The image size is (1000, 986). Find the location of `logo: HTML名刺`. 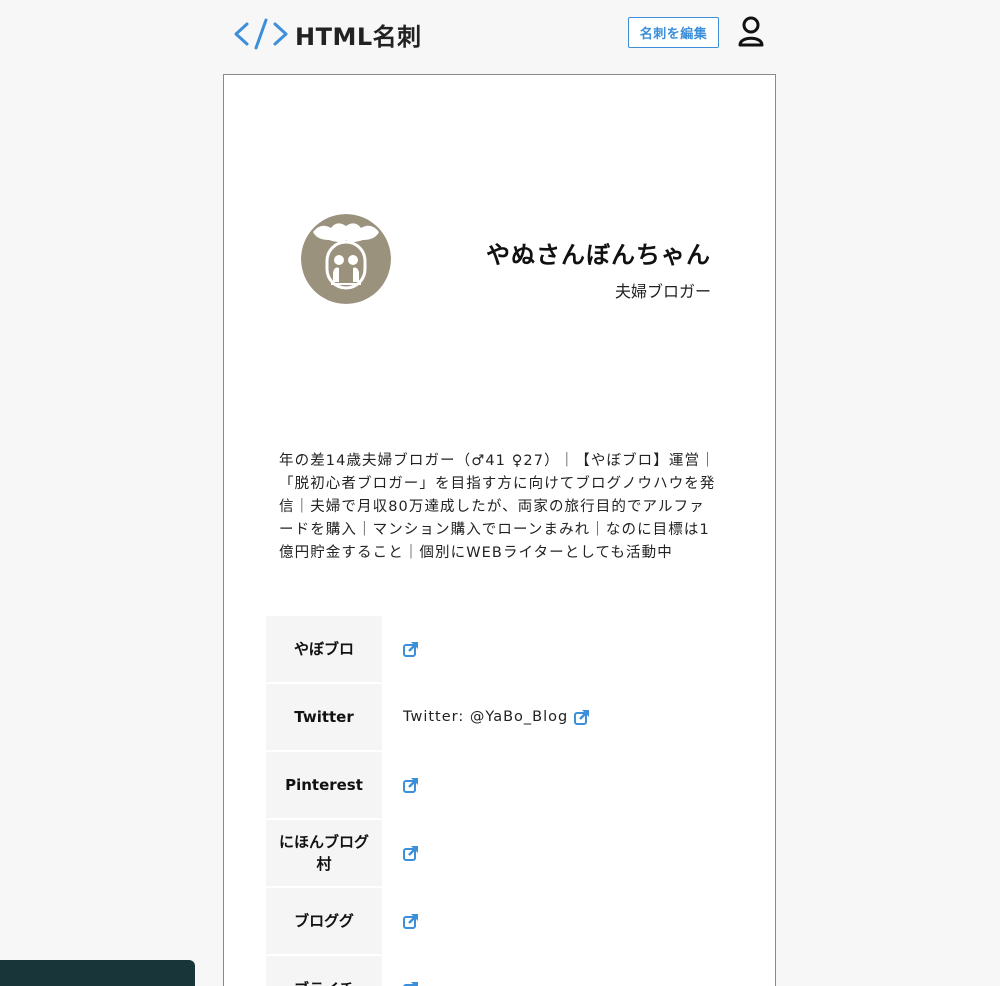

logo: HTML名刺 is located at coordinates (327, 34).